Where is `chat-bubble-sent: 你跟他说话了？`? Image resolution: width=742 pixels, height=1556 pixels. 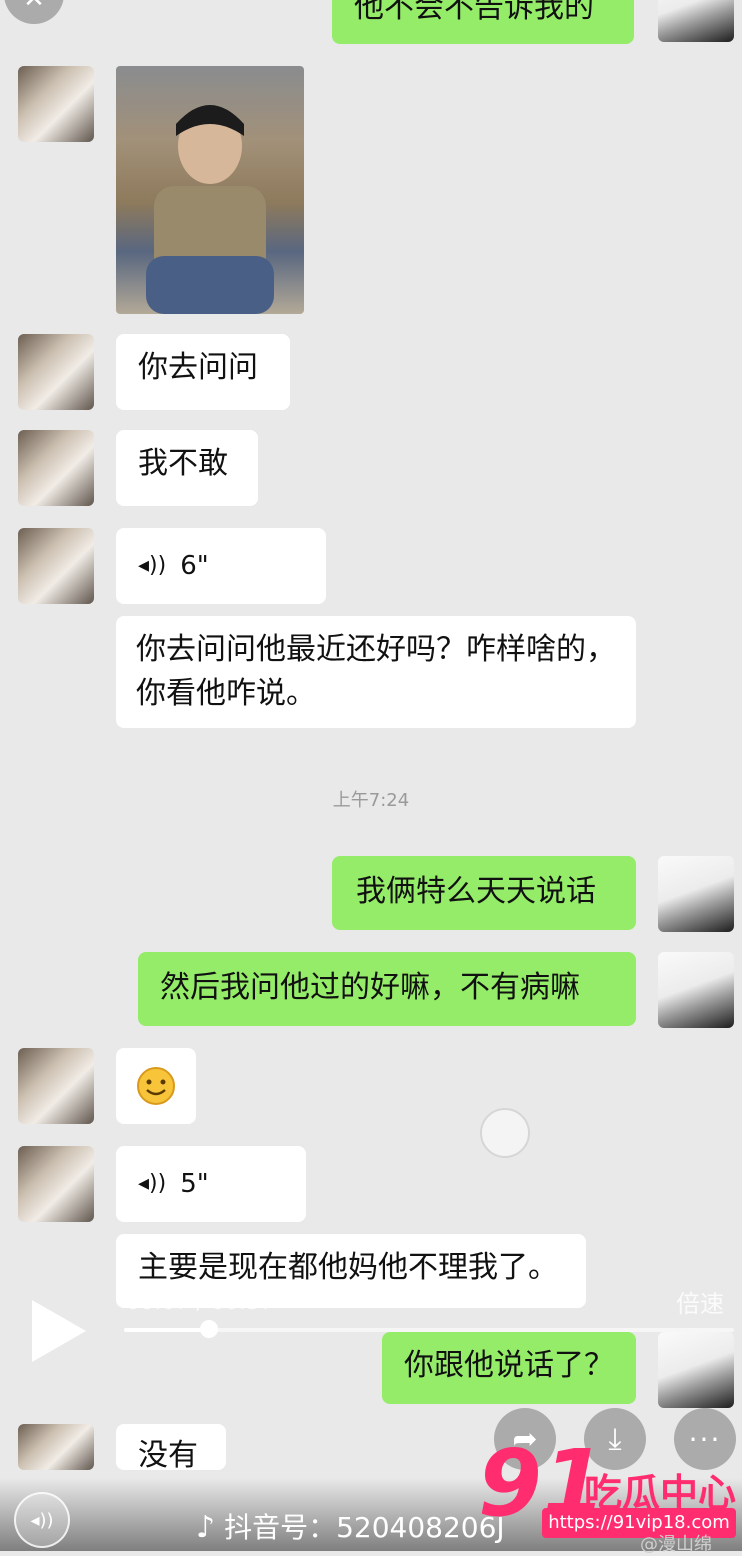
chat-bubble-sent: 你跟他说话了？ is located at coordinates (509, 1368).